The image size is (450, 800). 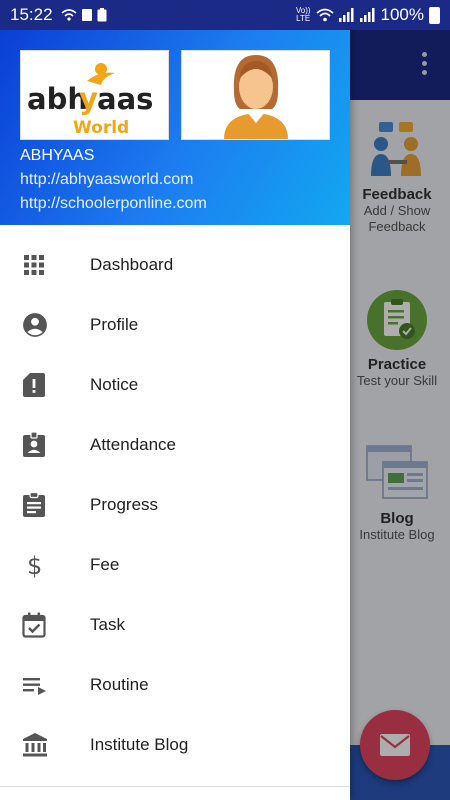 What do you see at coordinates (105, 564) in the screenshot?
I see `menu-item-label: Fee` at bounding box center [105, 564].